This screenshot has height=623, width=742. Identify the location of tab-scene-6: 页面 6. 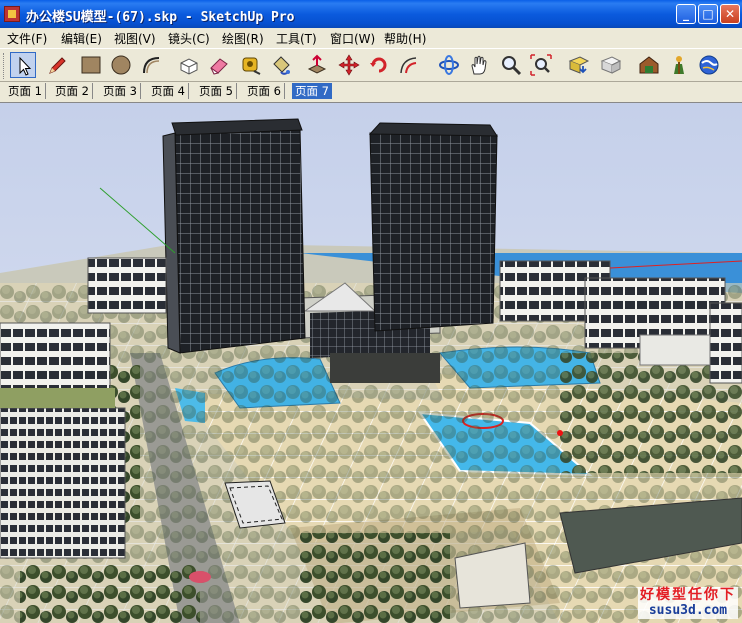
(264, 91).